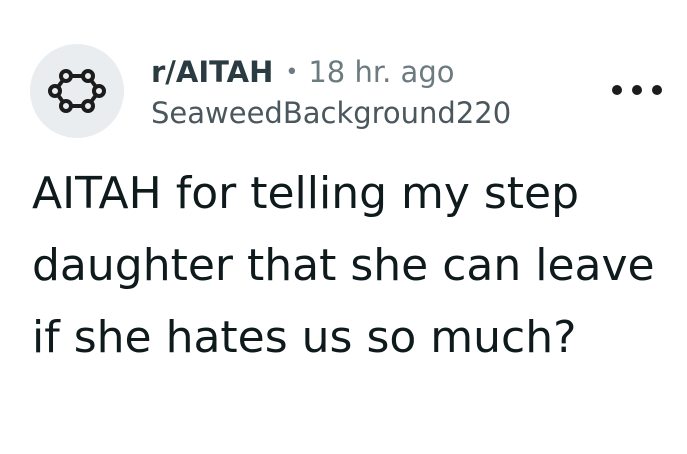  Describe the element at coordinates (617, 90) in the screenshot. I see `more-options-icon` at that location.